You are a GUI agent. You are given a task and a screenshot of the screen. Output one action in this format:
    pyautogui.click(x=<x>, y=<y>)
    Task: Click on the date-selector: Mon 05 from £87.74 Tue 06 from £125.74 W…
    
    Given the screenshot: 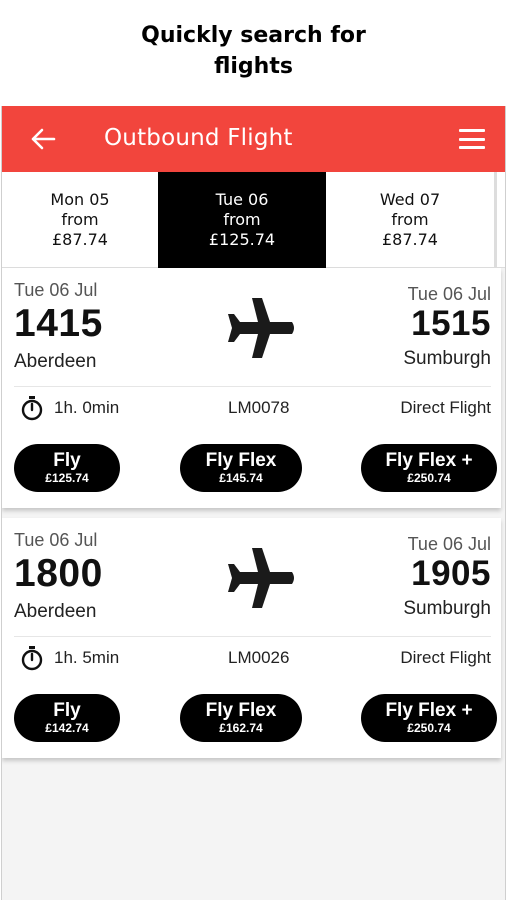 What is the action you would take?
    pyautogui.click(x=253, y=220)
    